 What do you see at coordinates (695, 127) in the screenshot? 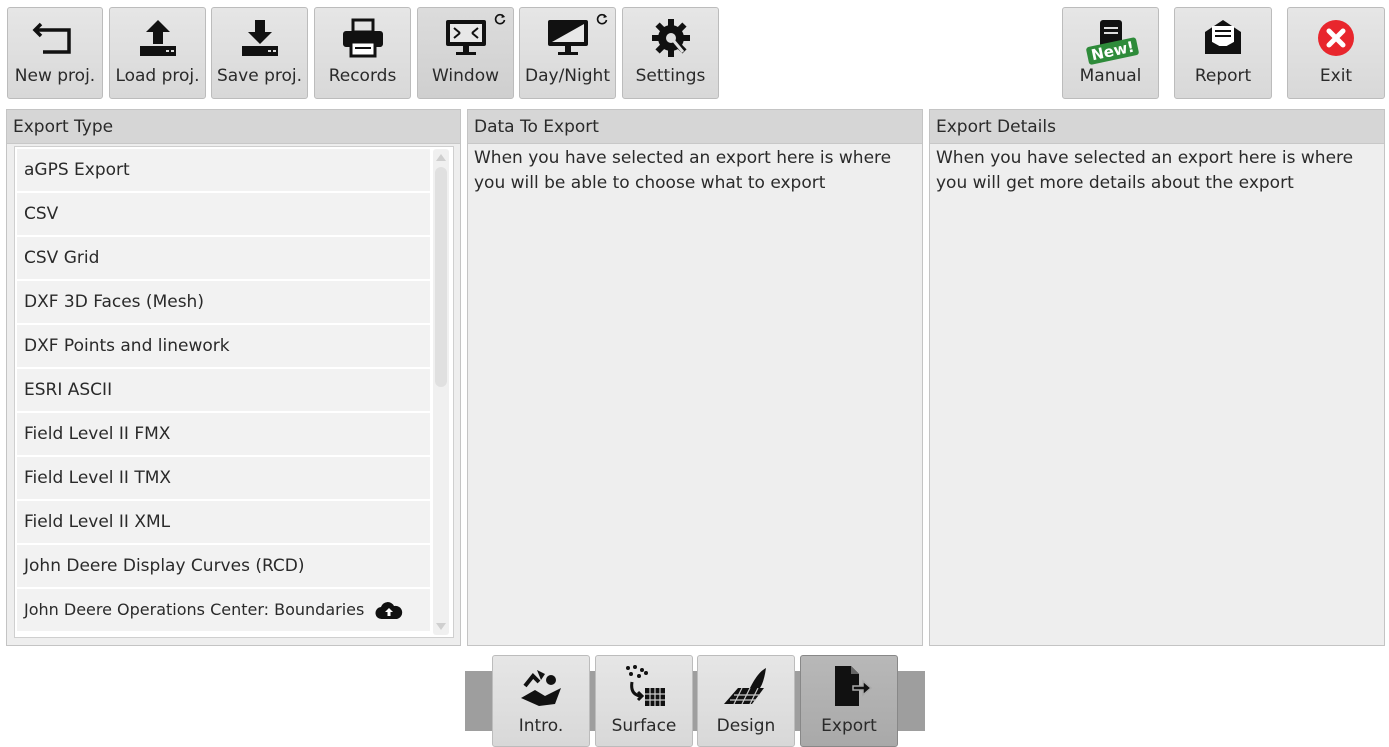
I see `data-to-export-header: Data To Export` at bounding box center [695, 127].